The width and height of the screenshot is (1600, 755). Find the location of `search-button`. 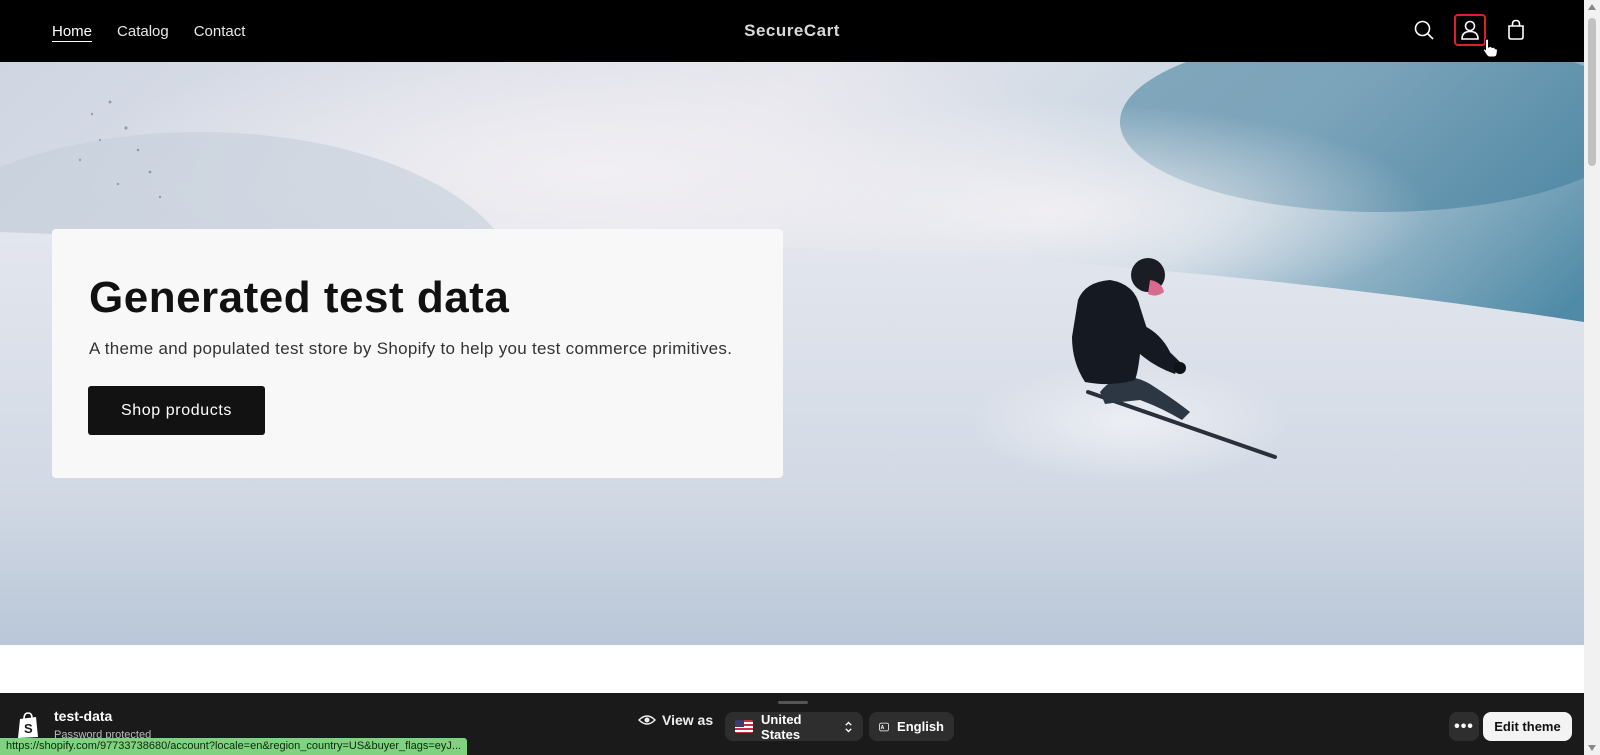

search-button is located at coordinates (1424, 30).